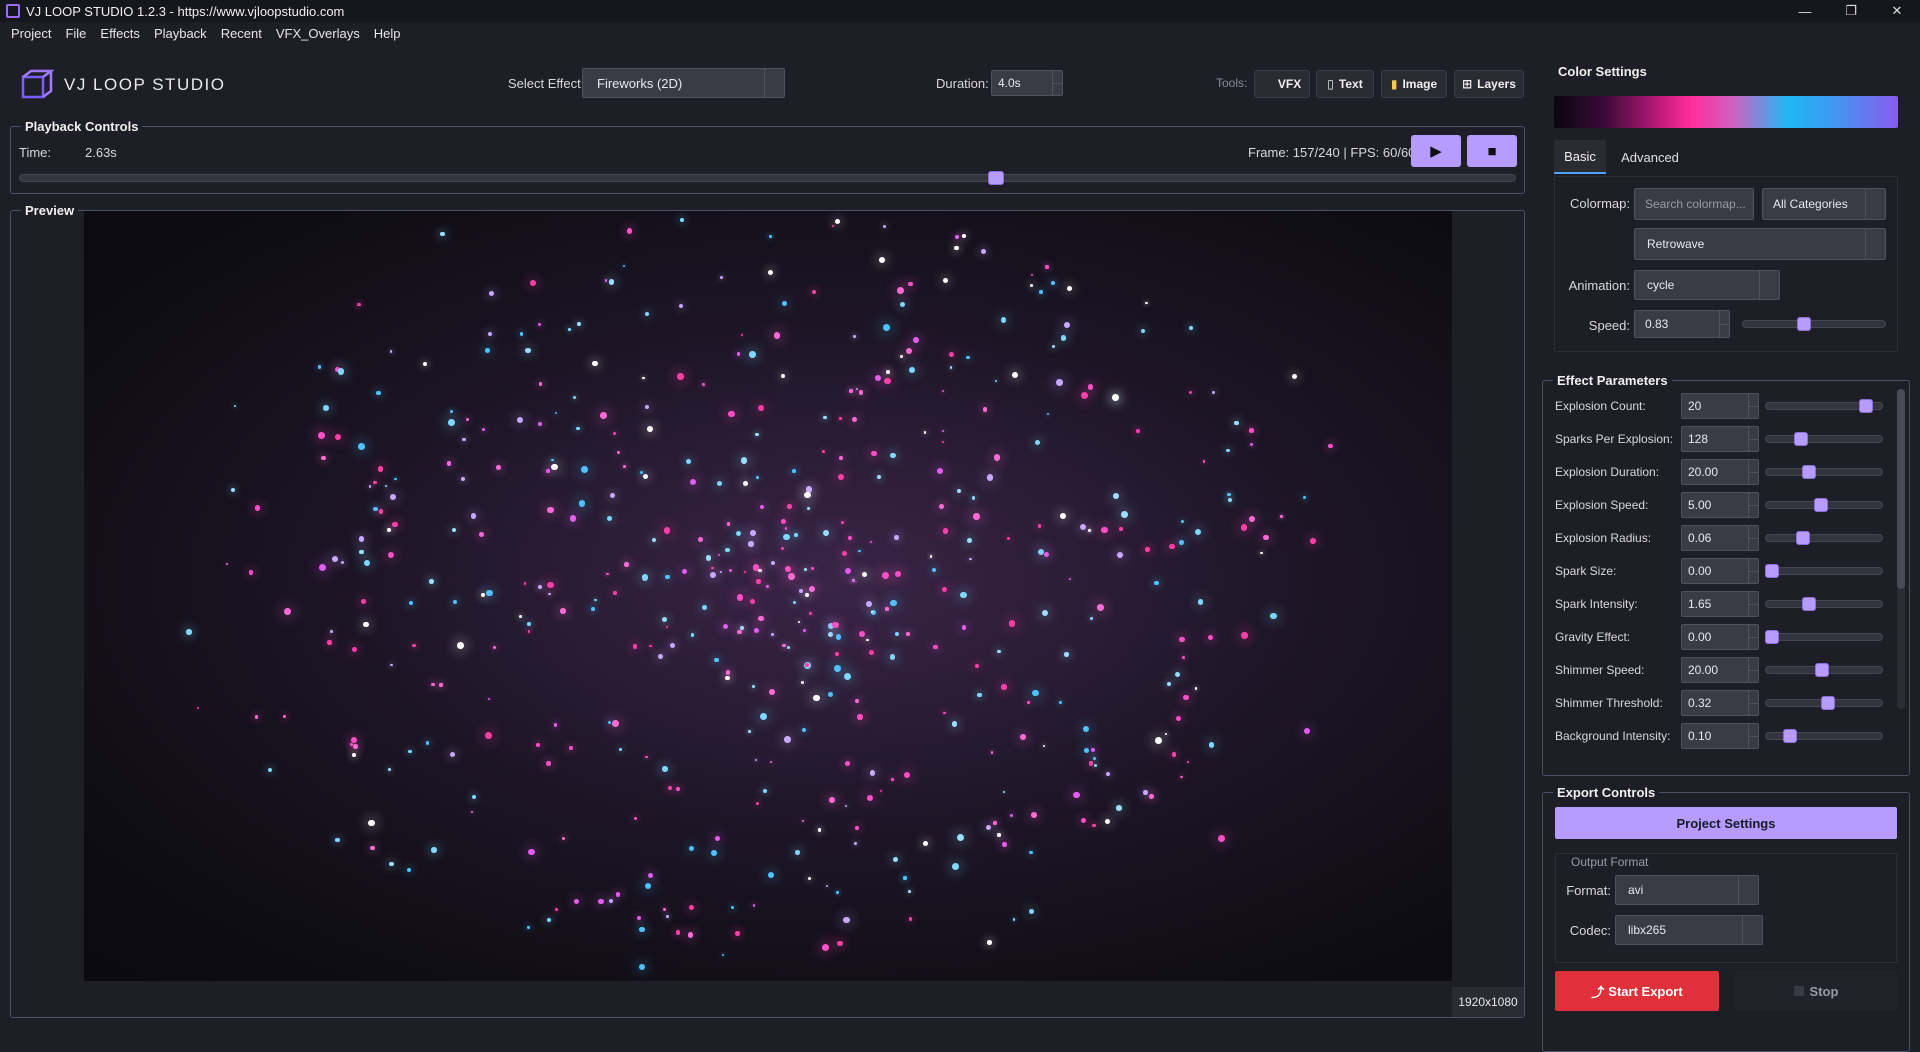  Describe the element at coordinates (683, 83) in the screenshot. I see `effect-select: Fireworks (2D)` at that location.